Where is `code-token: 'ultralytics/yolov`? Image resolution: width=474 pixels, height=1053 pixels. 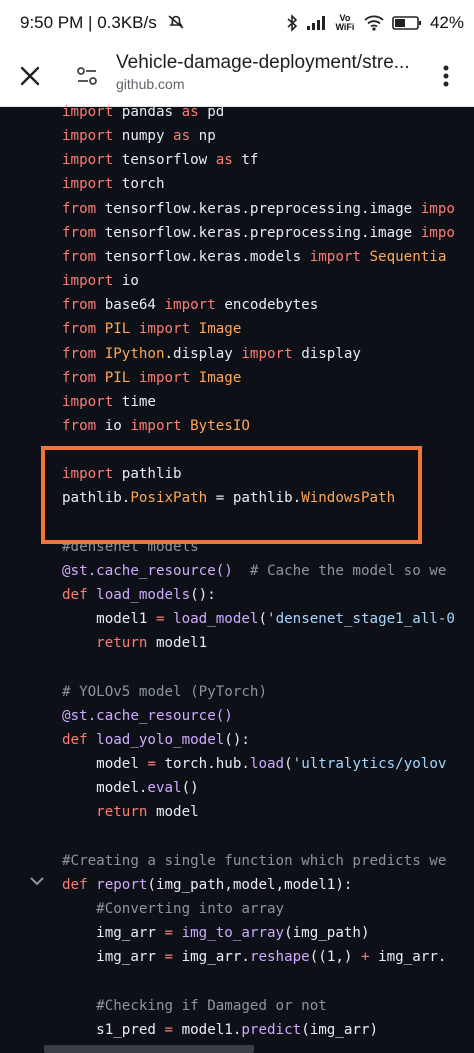 code-token: 'ultralytics/yolov is located at coordinates (369, 764).